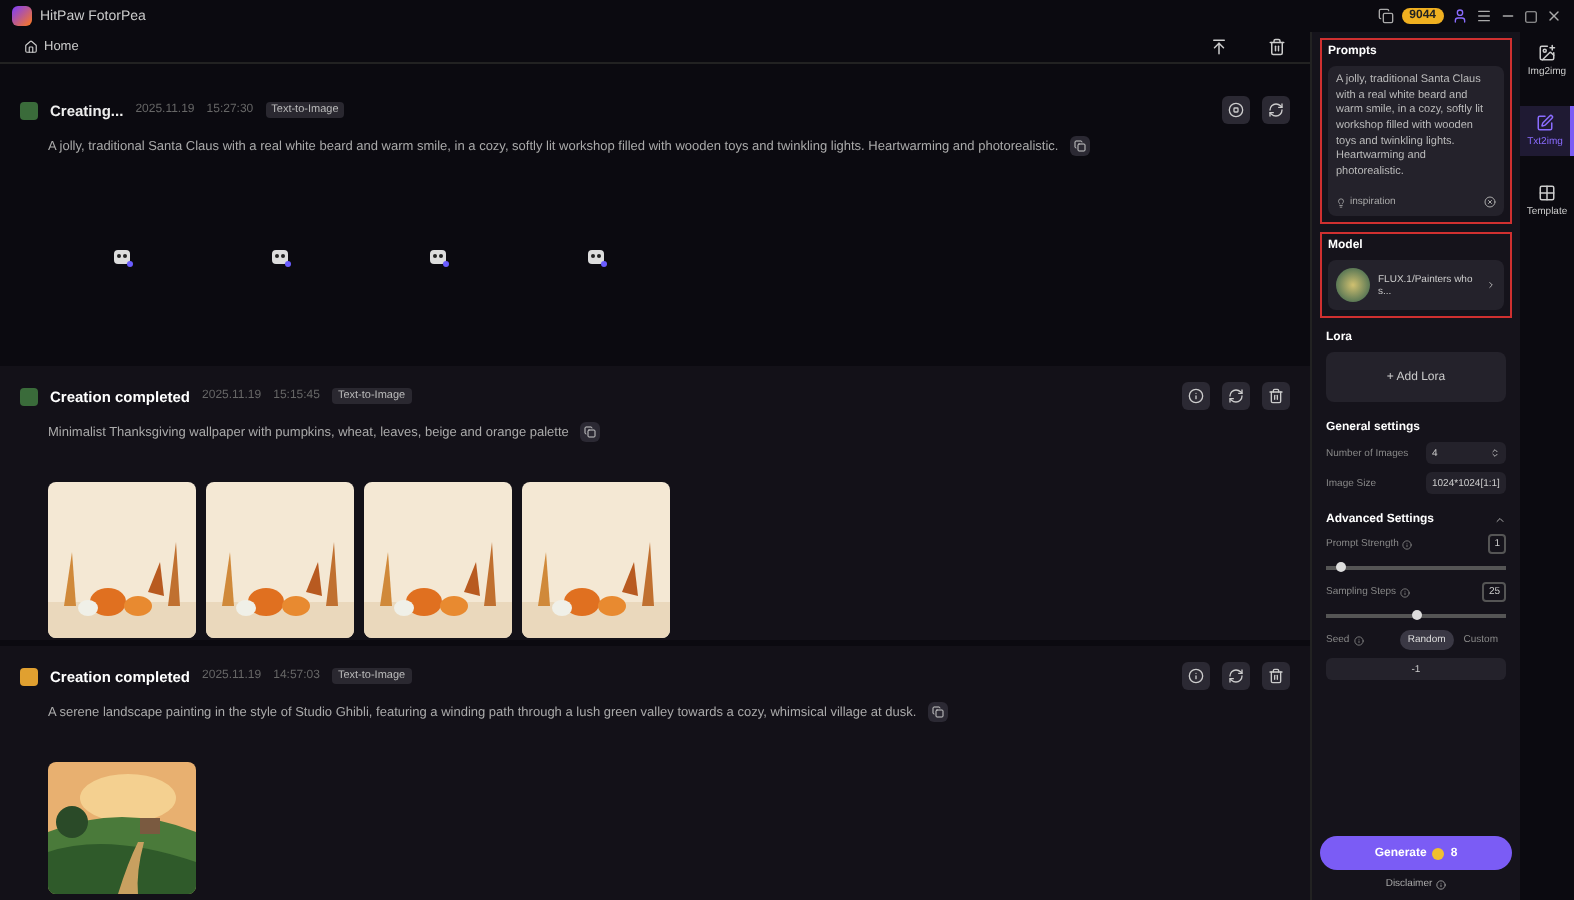 This screenshot has width=1574, height=900. I want to click on account-icon, so click(1460, 16).